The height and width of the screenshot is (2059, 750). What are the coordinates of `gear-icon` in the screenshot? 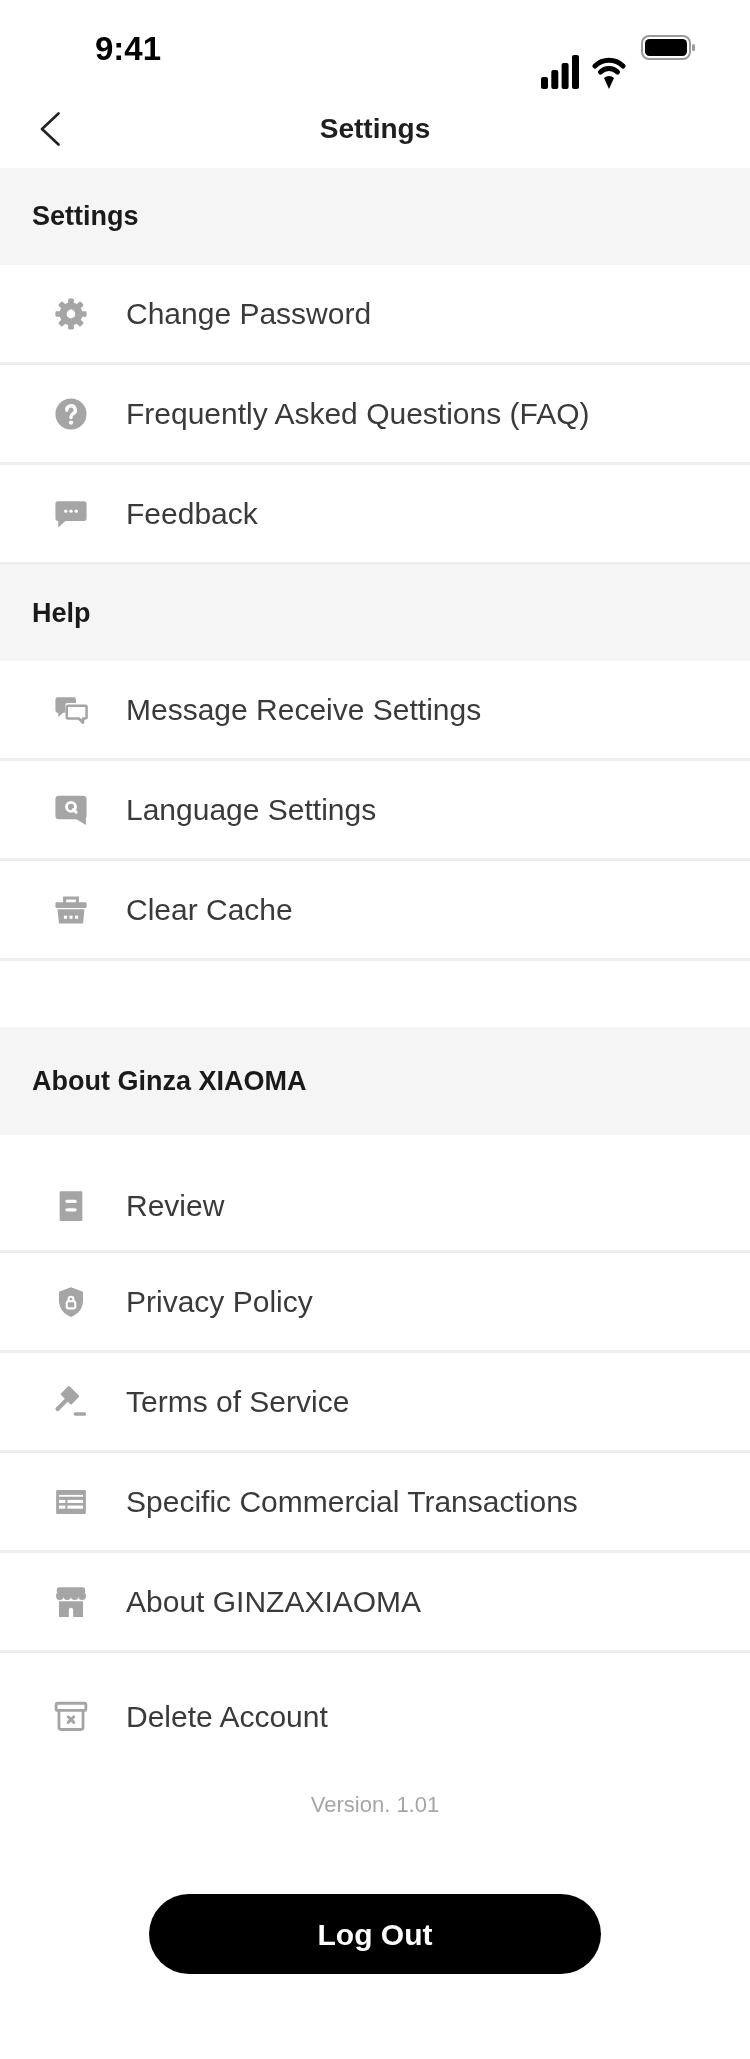 It's located at (71, 313).